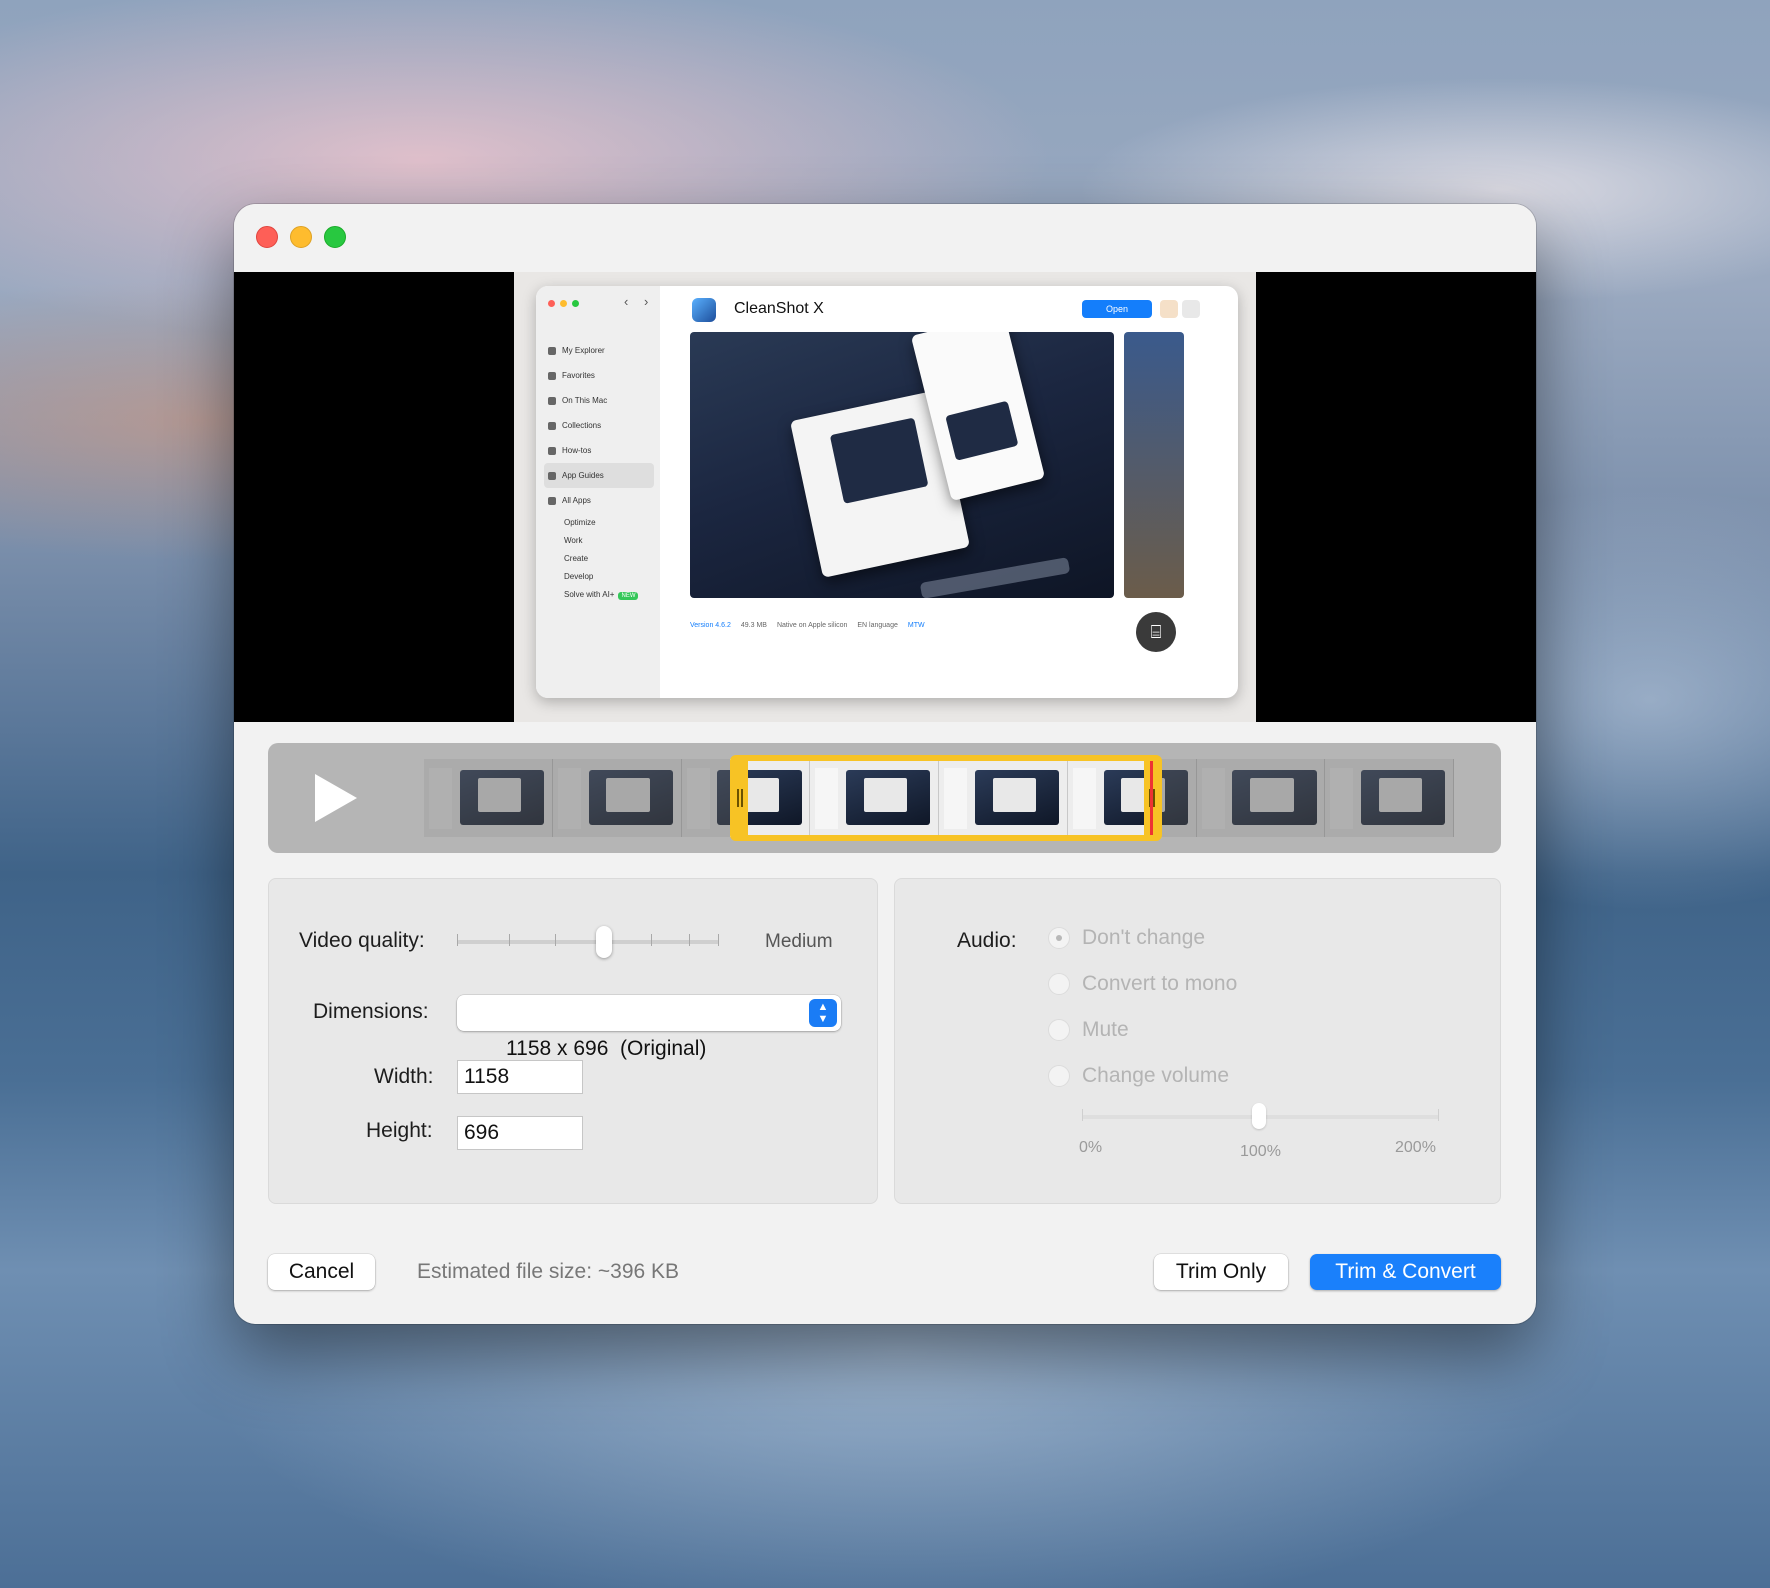 Image resolution: width=1770 pixels, height=1588 pixels. Describe the element at coordinates (1259, 1116) in the screenshot. I see `volume-knob` at that location.